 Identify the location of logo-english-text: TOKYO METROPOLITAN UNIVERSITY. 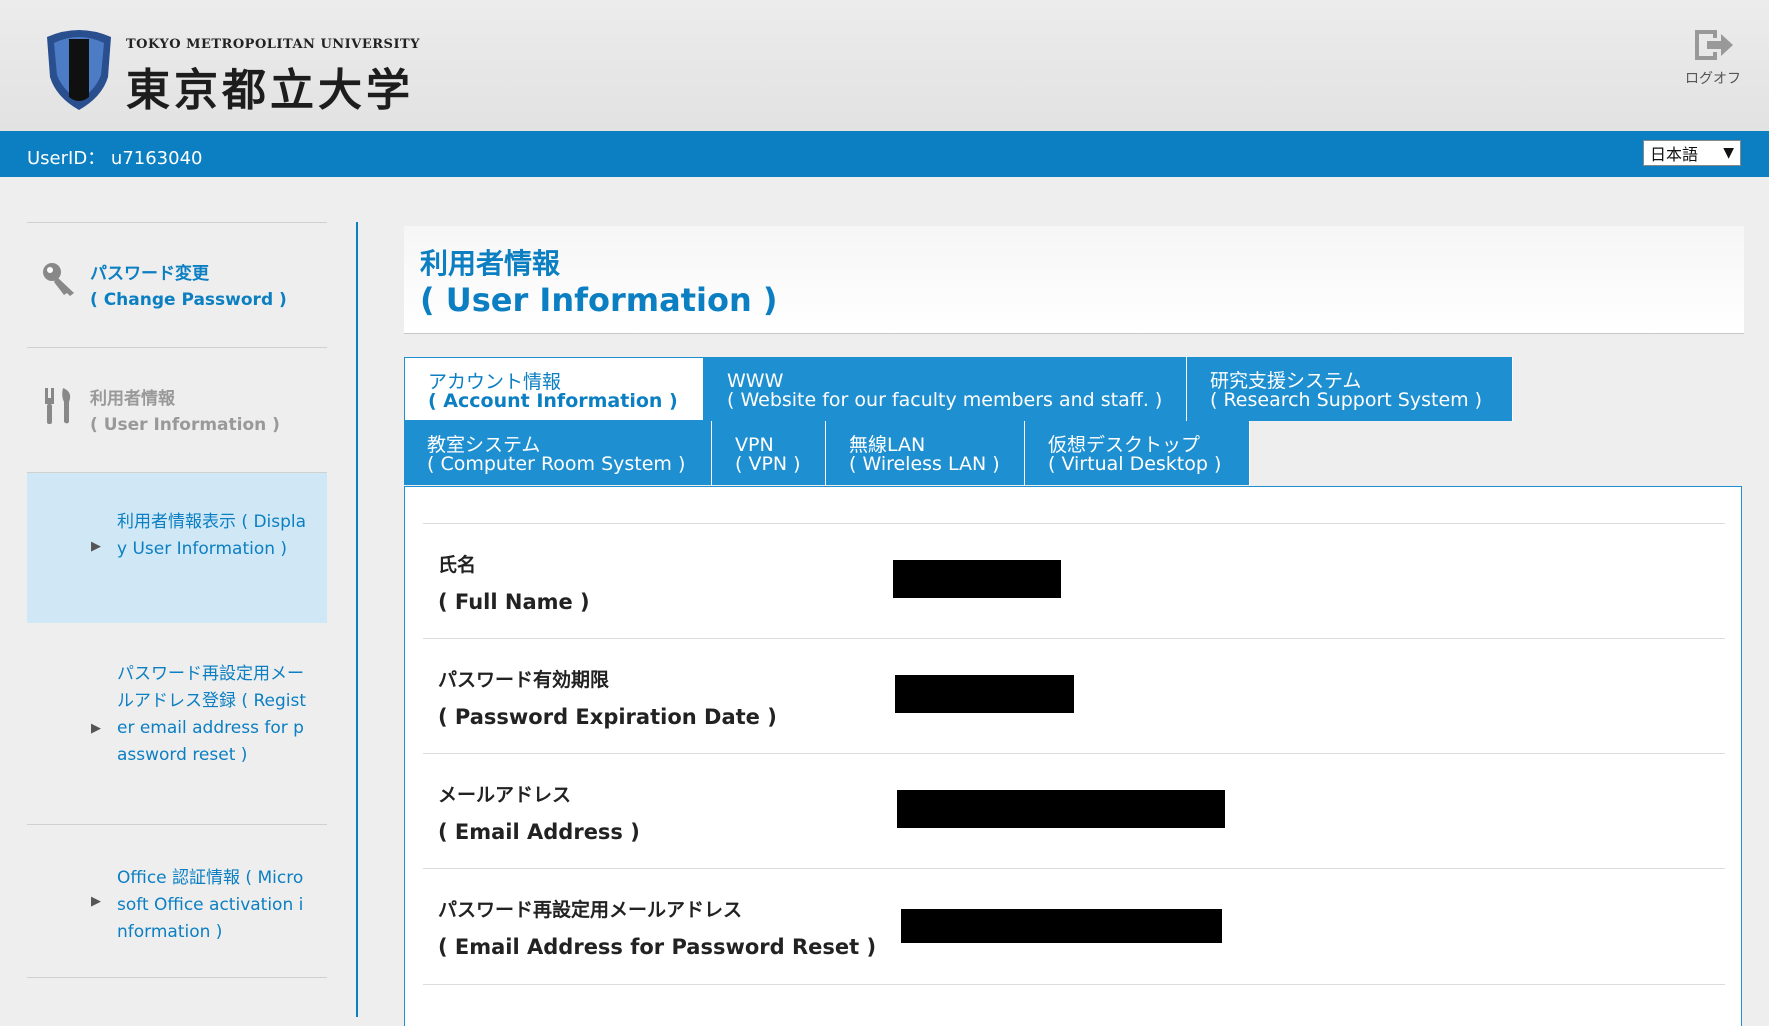
(273, 44).